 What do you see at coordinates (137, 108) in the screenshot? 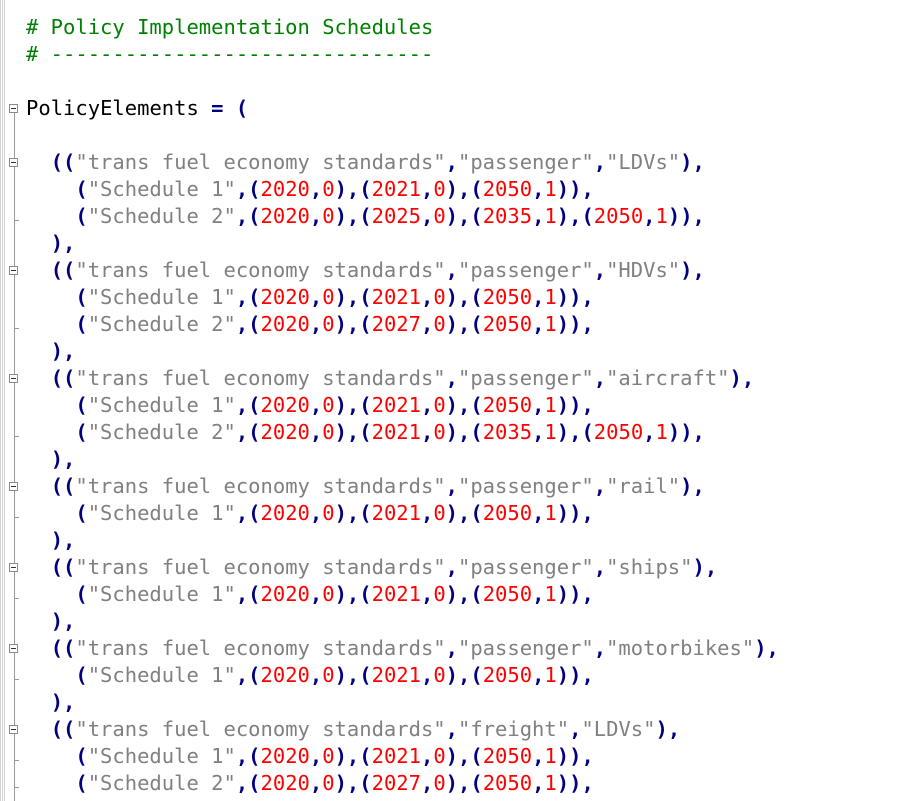
I see `code-line: PolicyElements = (` at bounding box center [137, 108].